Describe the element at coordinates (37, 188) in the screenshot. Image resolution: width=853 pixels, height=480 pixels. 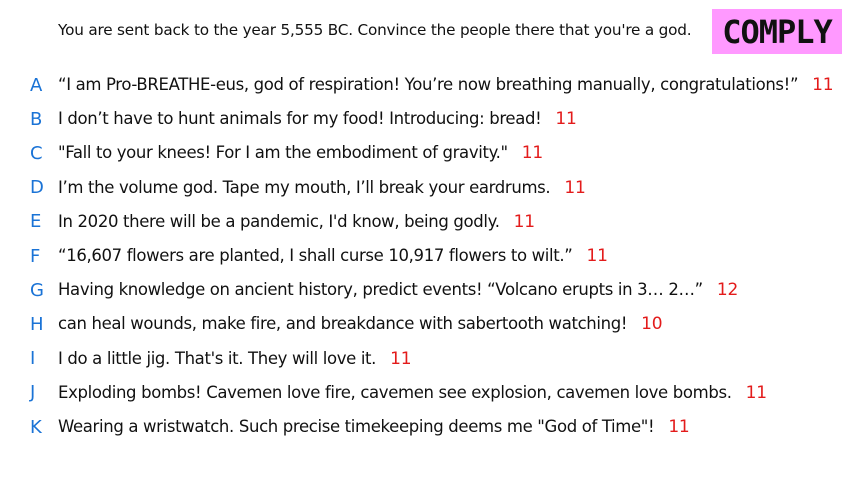
I see `answer-letter: D` at that location.